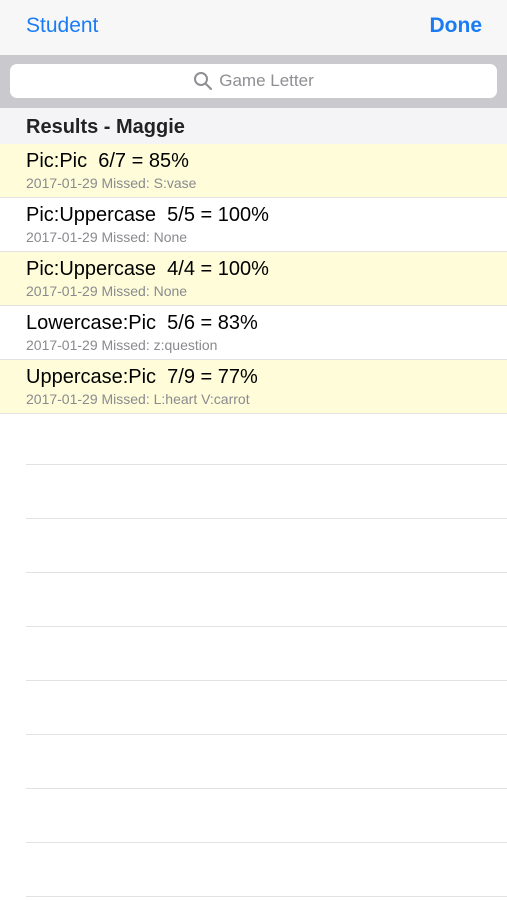 Image resolution: width=507 pixels, height=900 pixels. What do you see at coordinates (147, 269) in the screenshot?
I see `result-title: Pic:Uppercase 4/4 = 100%` at bounding box center [147, 269].